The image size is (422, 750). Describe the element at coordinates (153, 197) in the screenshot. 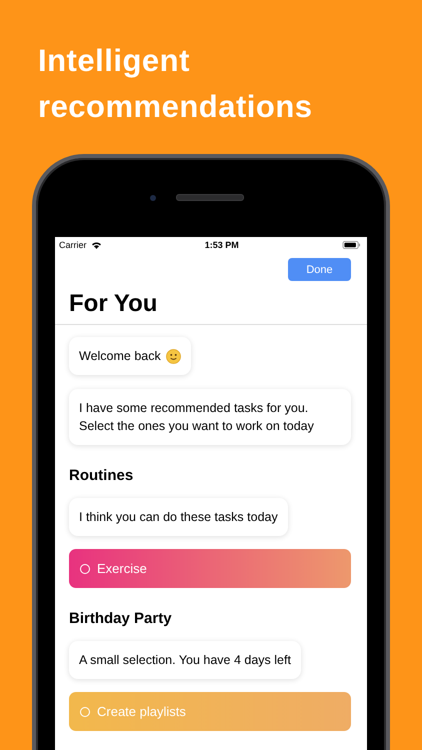

I see `camera-icon` at that location.